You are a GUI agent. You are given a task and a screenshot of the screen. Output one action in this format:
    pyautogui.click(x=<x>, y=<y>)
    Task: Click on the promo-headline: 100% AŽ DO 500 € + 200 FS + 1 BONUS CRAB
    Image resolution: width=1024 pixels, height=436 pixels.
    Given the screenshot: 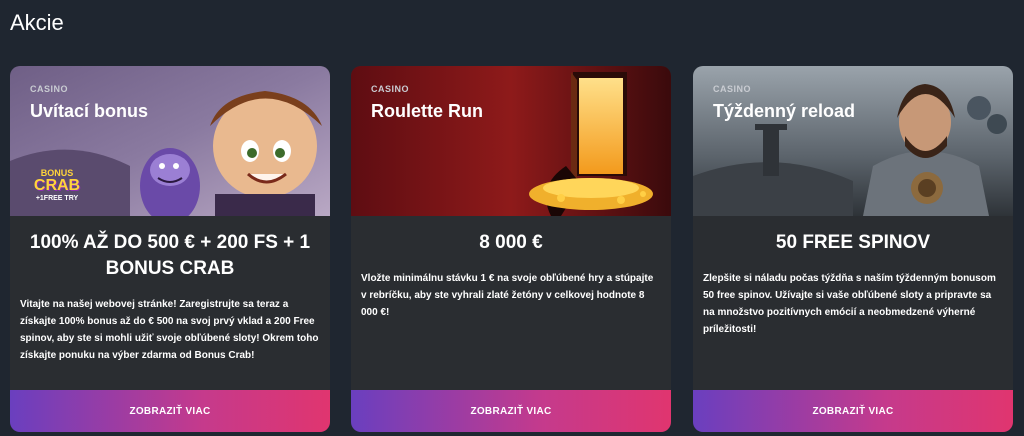 What is the action you would take?
    pyautogui.click(x=170, y=255)
    